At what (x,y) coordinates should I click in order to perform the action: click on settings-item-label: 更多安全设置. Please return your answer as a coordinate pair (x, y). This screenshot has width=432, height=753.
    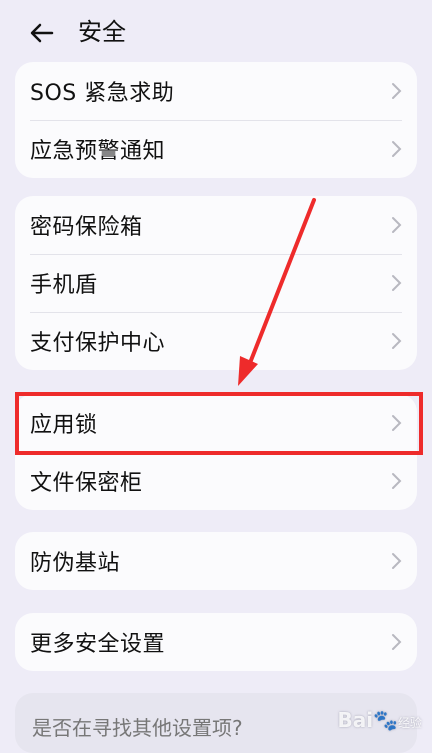
    Looking at the image, I should click on (98, 644).